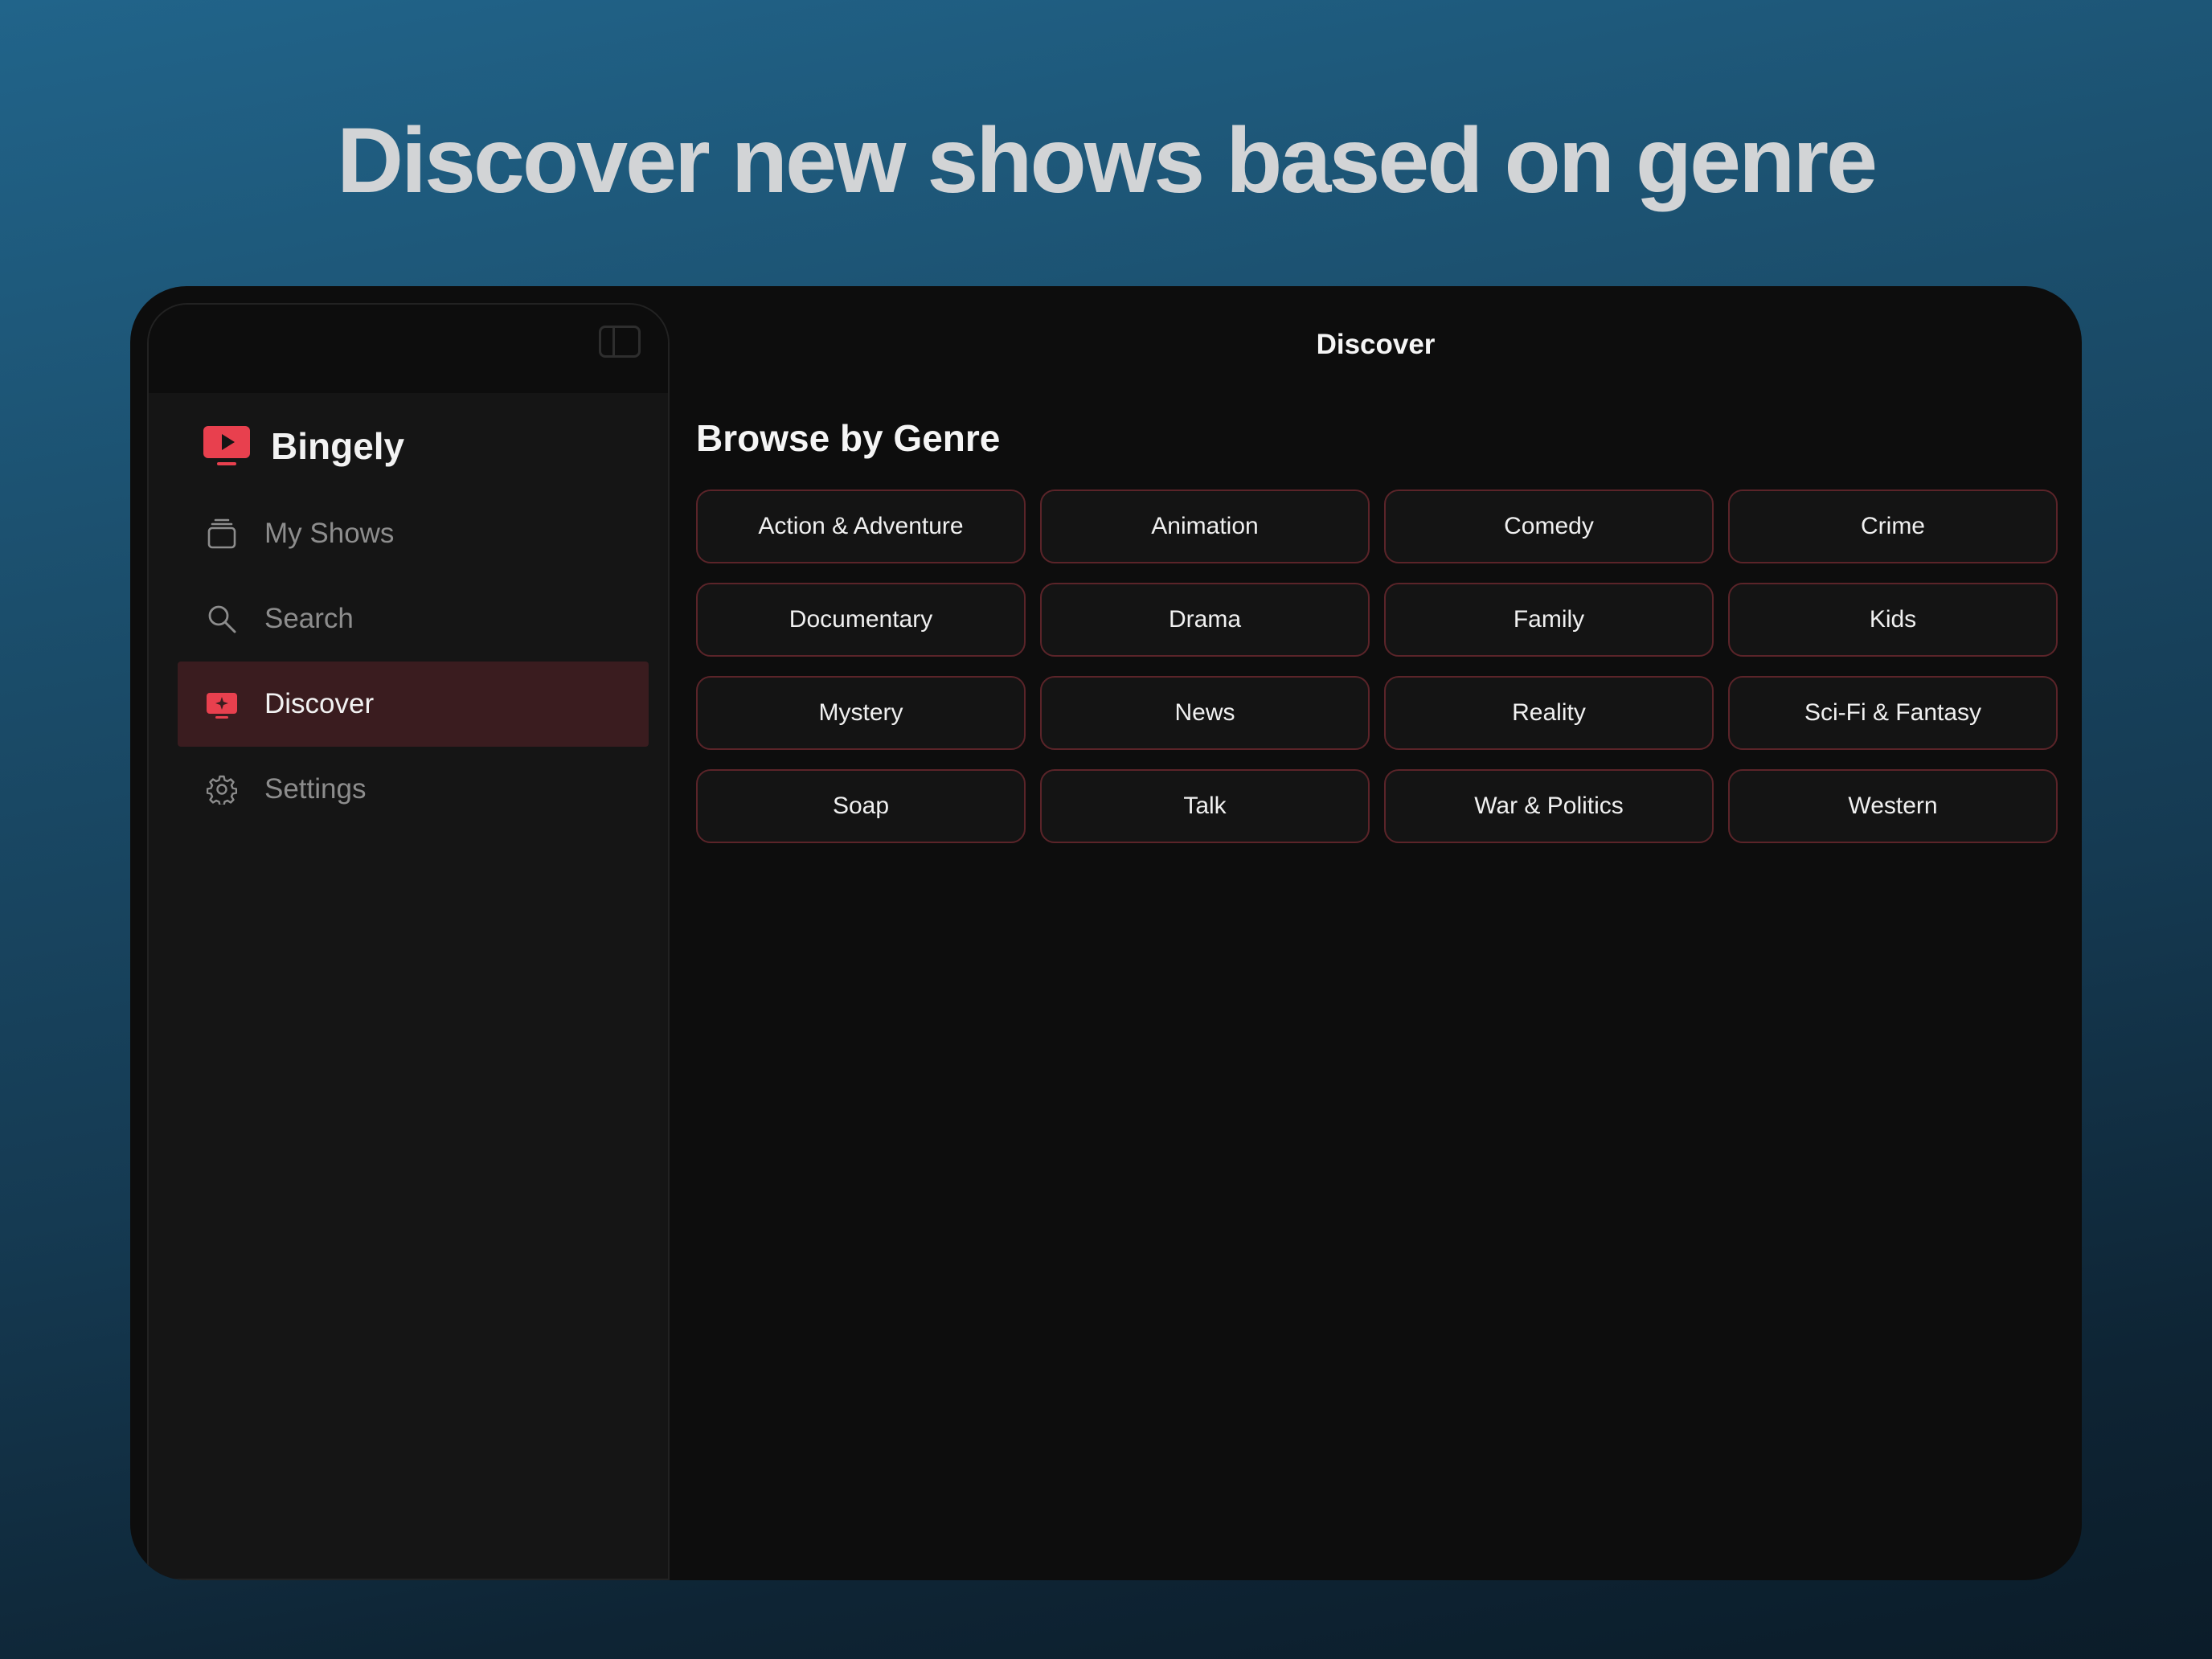 The image size is (2212, 1659). What do you see at coordinates (861, 526) in the screenshot?
I see `genre-button-action-adventure: Action & Adventure` at bounding box center [861, 526].